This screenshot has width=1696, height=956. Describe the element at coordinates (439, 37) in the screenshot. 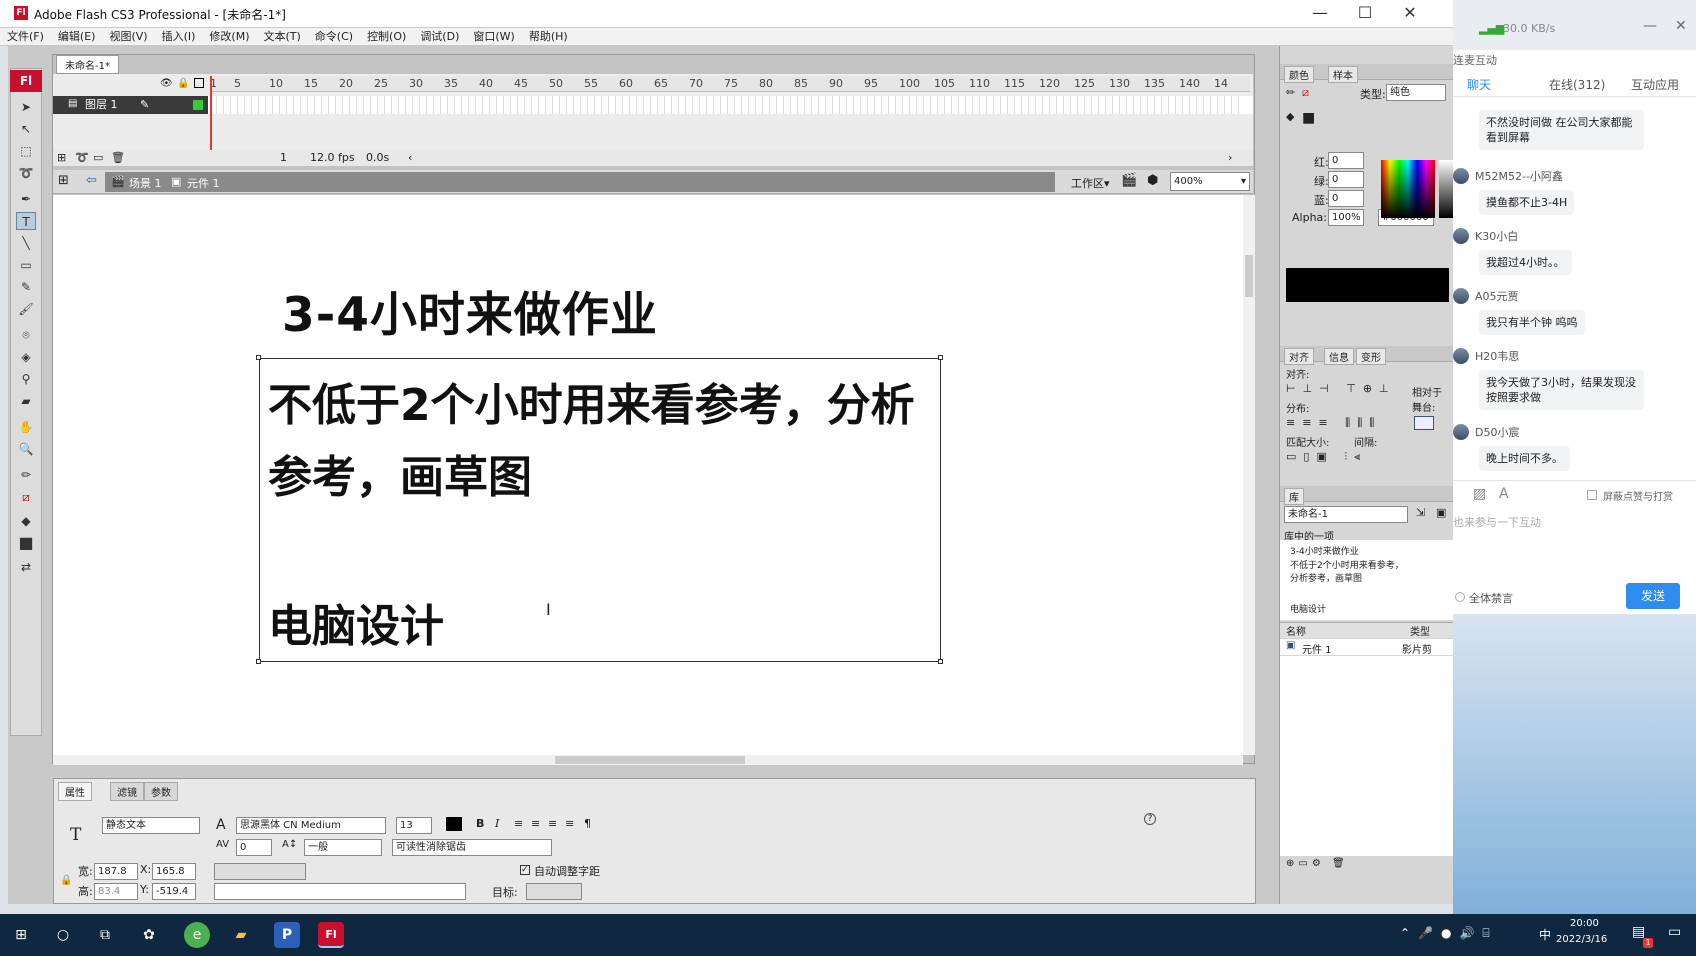

I see `menu-debug: 调试(D)` at that location.